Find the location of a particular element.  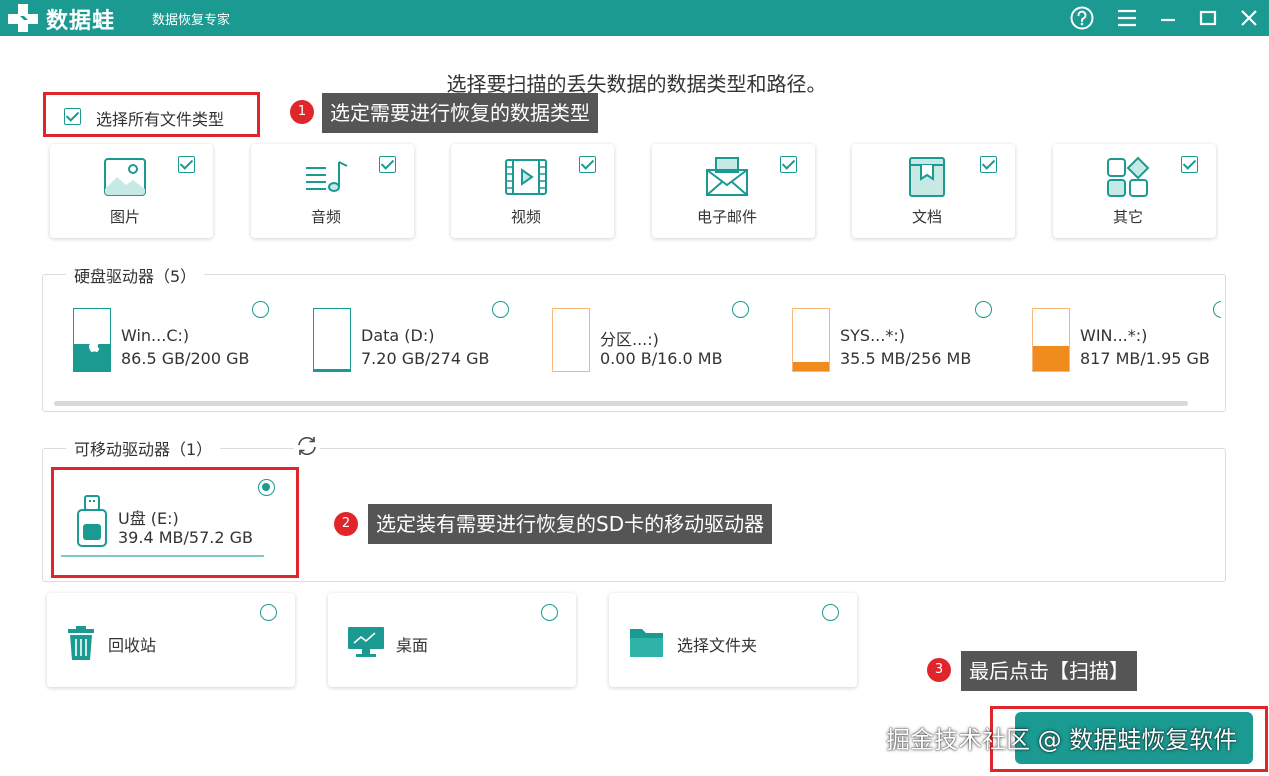

location-card-desktop: 桌面 is located at coordinates (452, 640).